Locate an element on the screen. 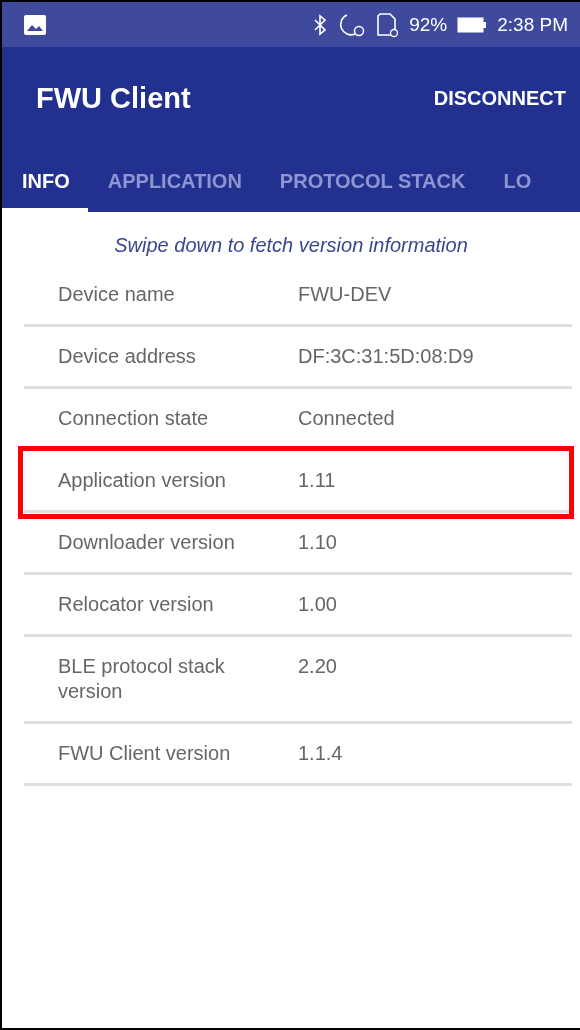 This screenshot has height=1030, width=580. row-label: BLE protocol stack version is located at coordinates (142, 679).